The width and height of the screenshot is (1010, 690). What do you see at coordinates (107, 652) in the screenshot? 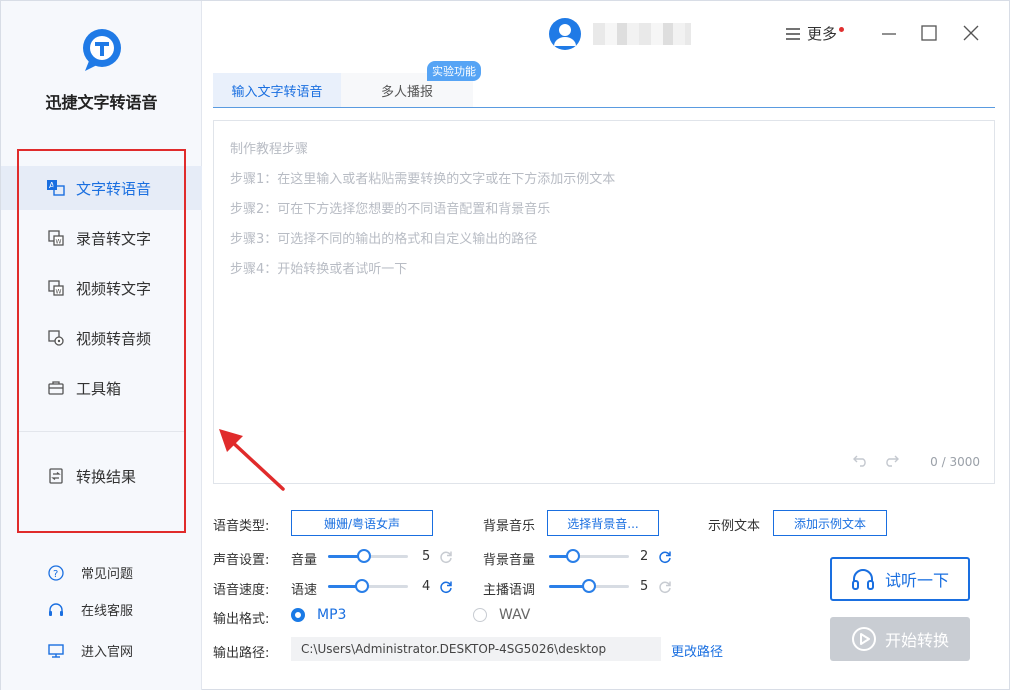
I see `help-item-label: 进入官网` at bounding box center [107, 652].